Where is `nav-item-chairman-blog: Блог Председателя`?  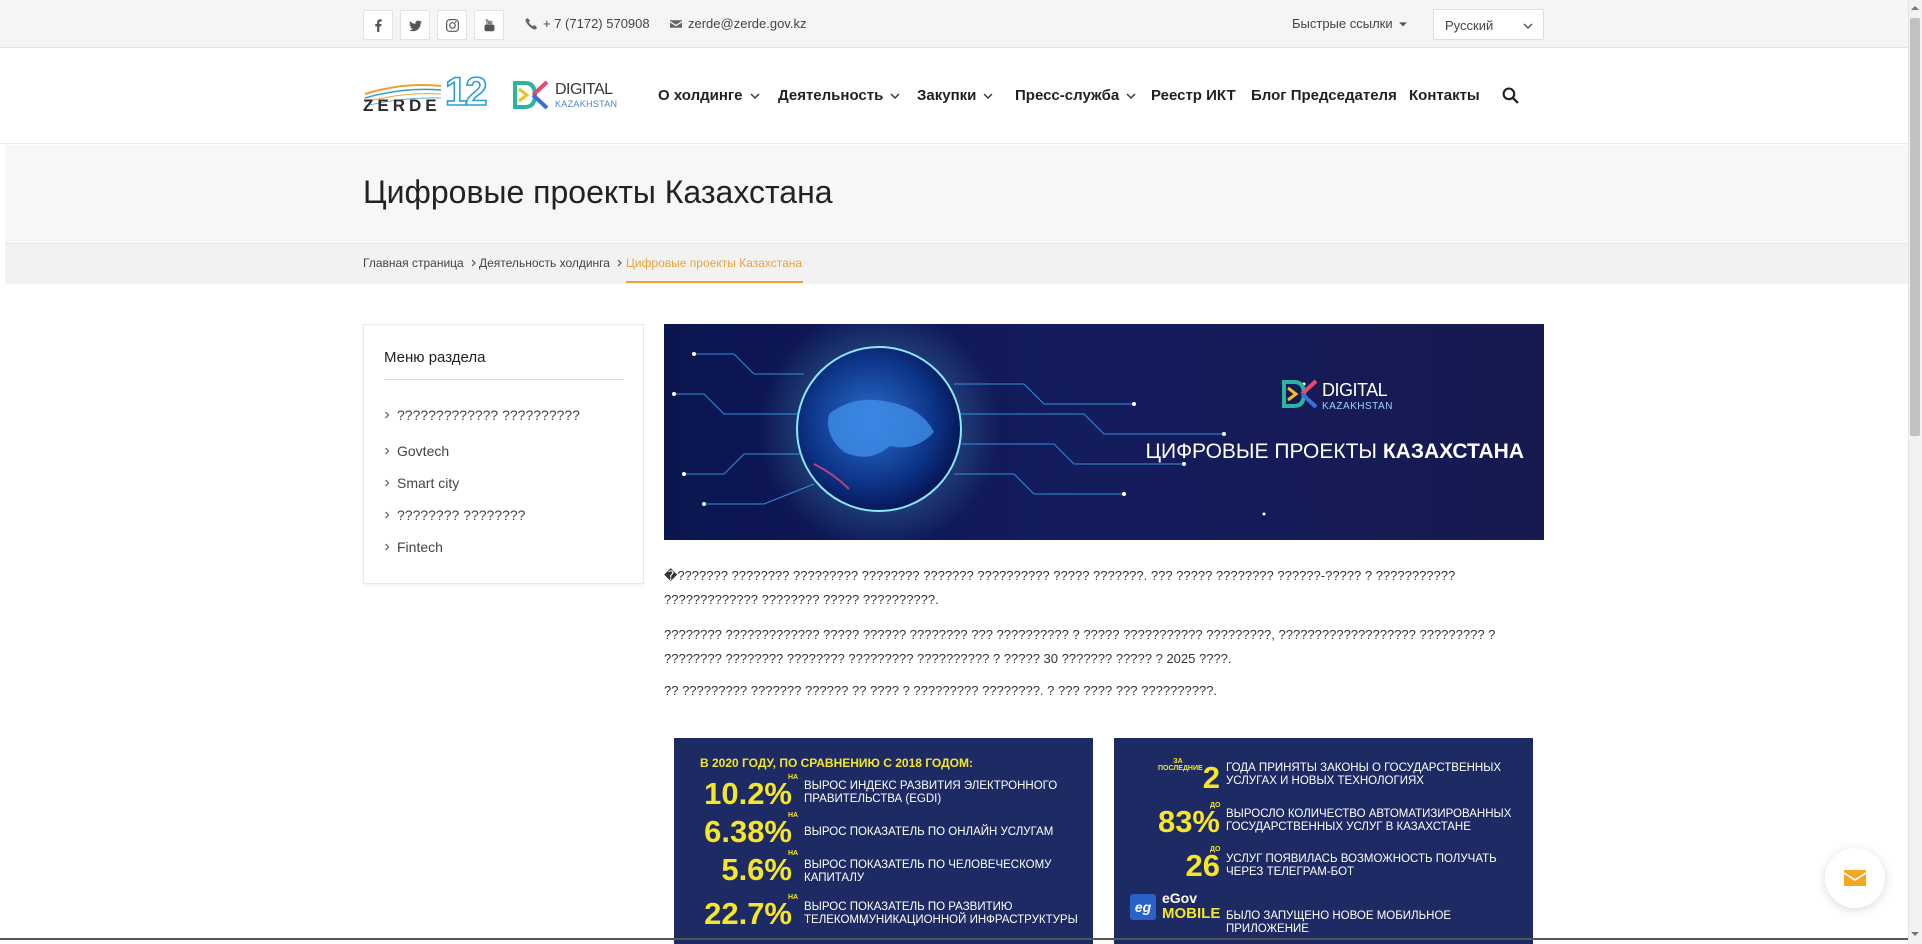 nav-item-chairman-blog: Блог Председателя is located at coordinates (1324, 95).